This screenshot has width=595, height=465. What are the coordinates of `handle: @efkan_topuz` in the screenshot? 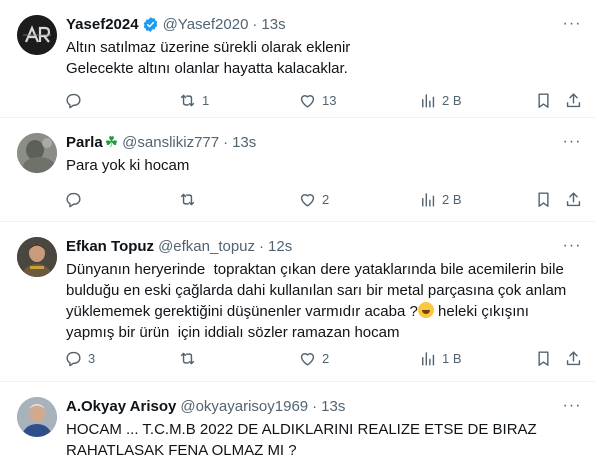 It's located at (206, 246).